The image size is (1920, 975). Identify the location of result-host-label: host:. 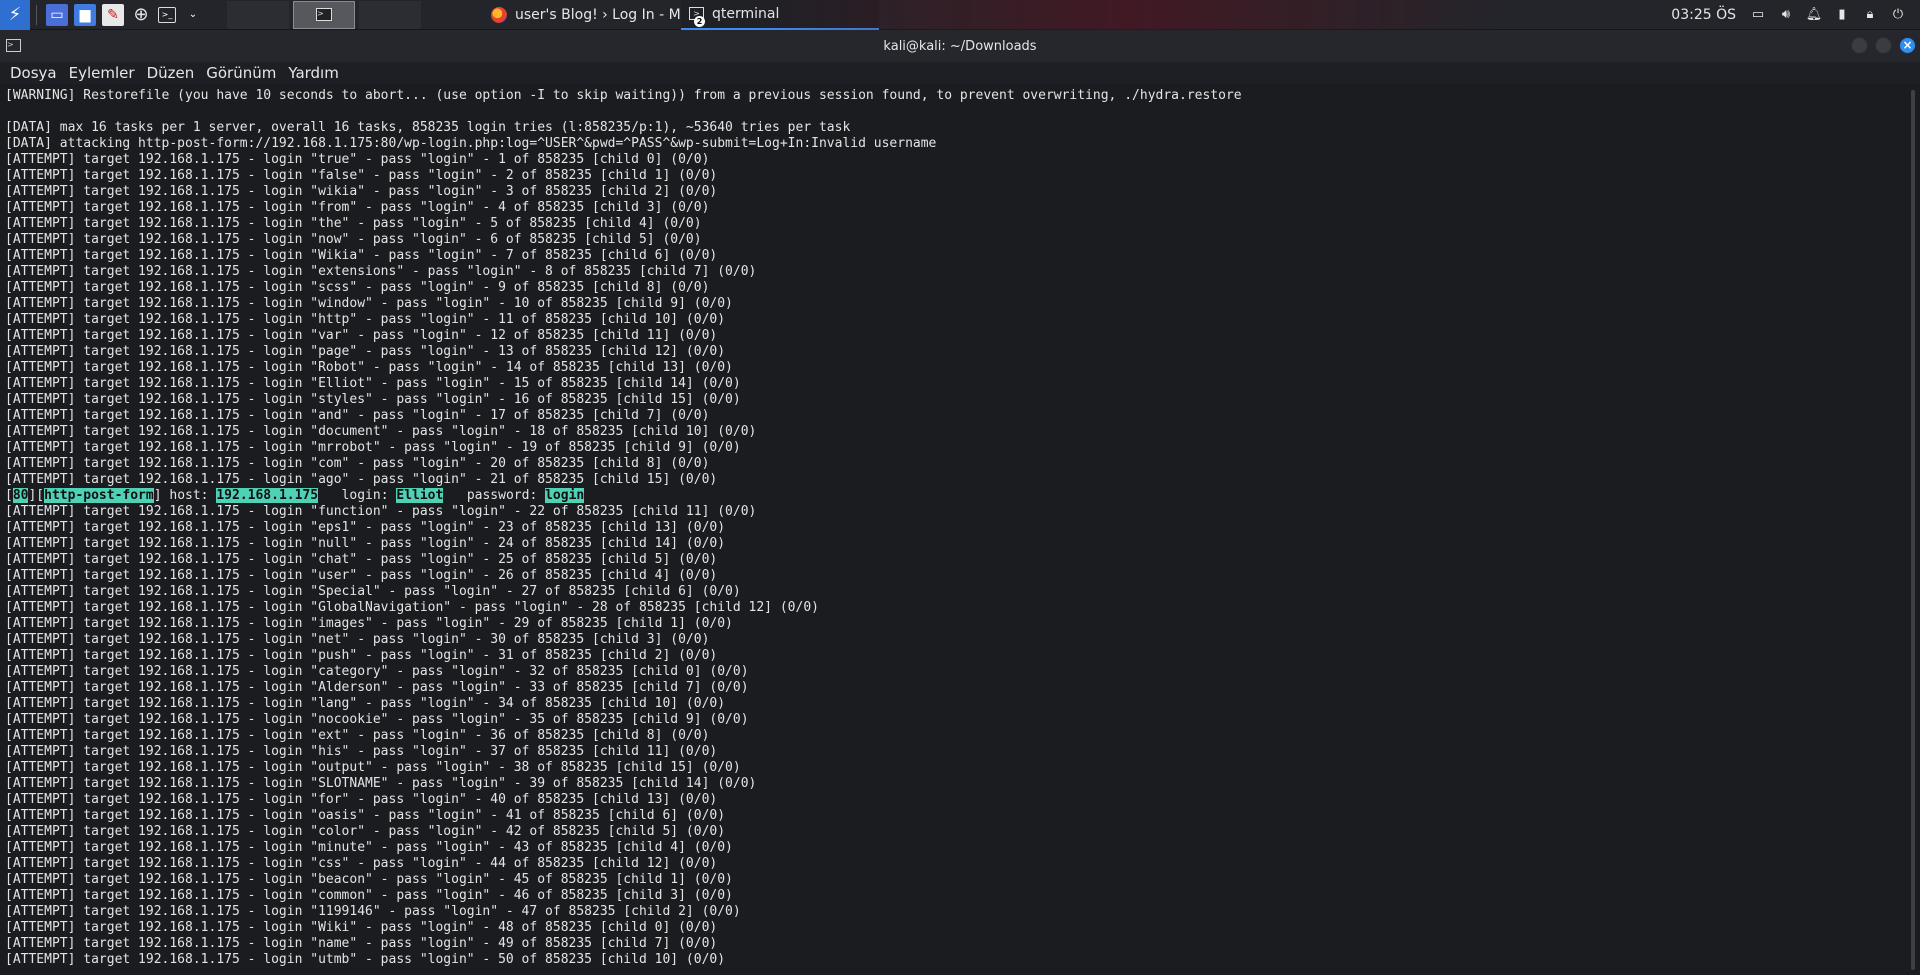
(189, 495).